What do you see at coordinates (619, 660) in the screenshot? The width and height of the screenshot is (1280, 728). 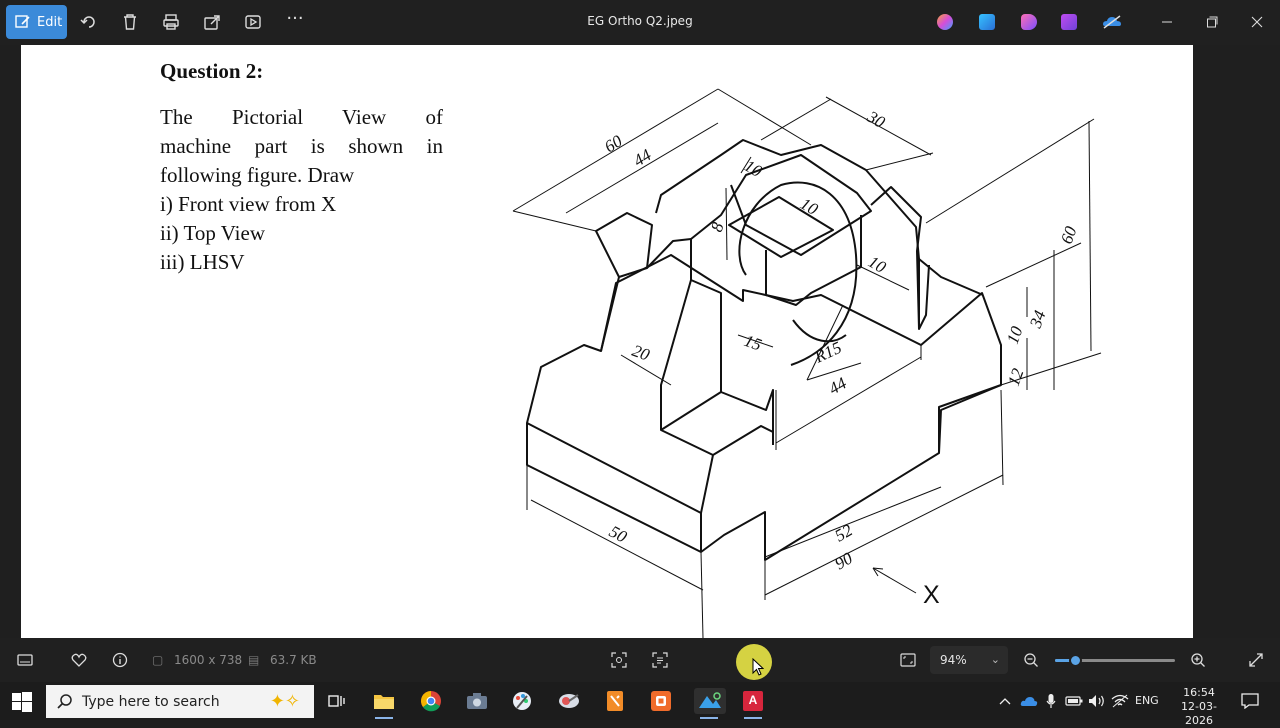 I see `visual-search-icon` at bounding box center [619, 660].